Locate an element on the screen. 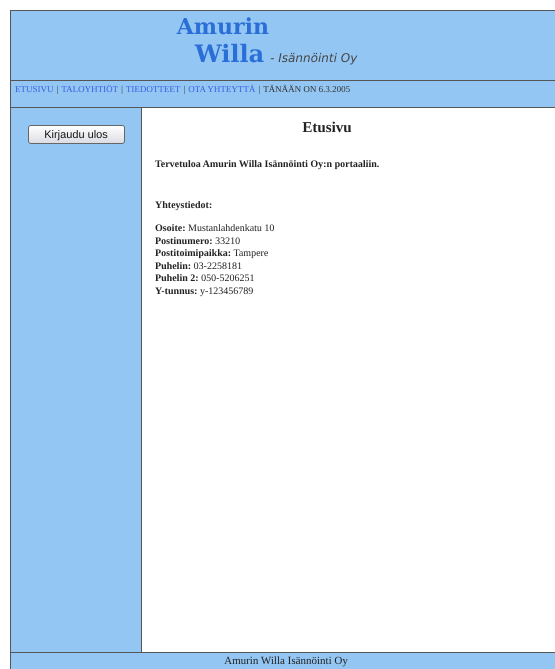  nav-link: OTA YHTEYTTÄ is located at coordinates (222, 89).